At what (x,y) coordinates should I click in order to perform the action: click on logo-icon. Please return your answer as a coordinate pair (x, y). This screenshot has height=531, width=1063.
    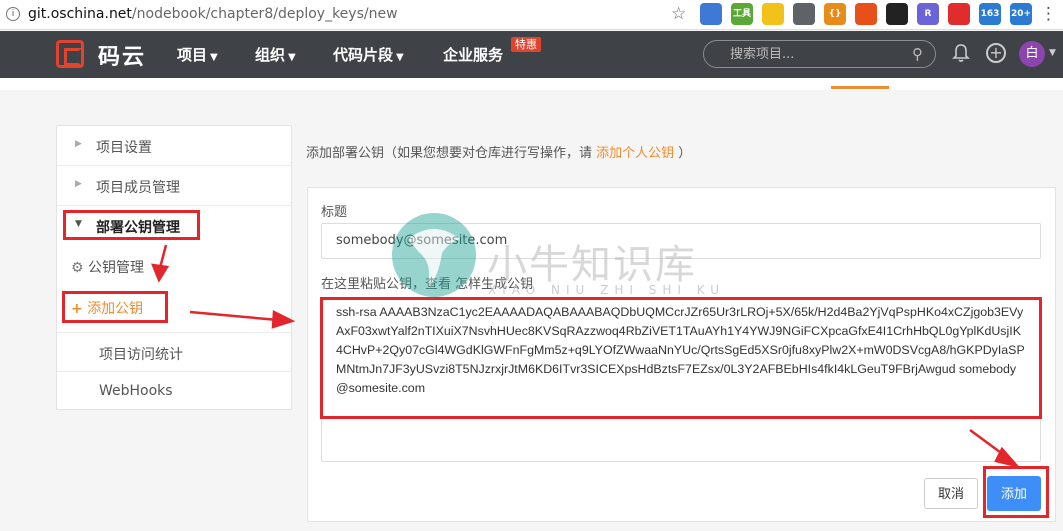
    Looking at the image, I should click on (70, 54).